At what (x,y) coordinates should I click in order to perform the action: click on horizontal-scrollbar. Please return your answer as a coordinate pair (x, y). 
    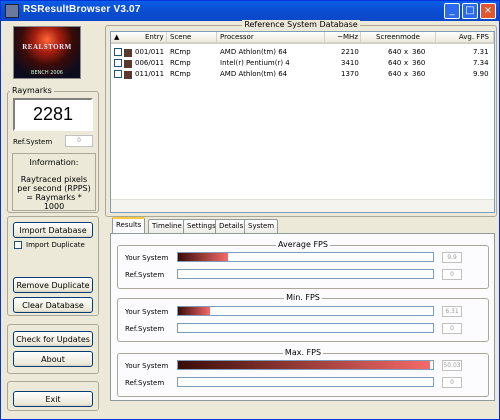
    Looking at the image, I should click on (302, 205).